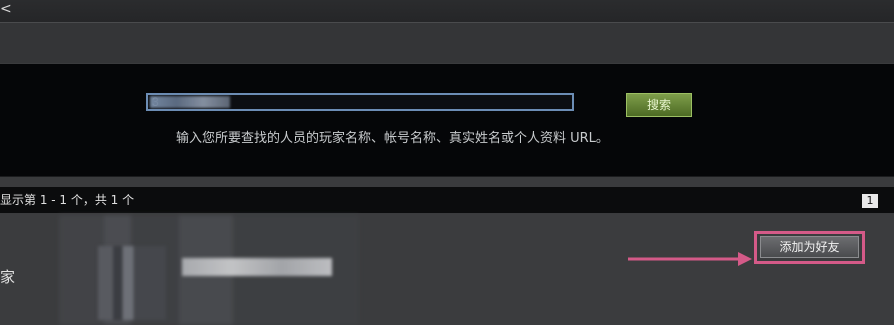  Describe the element at coordinates (257, 267) in the screenshot. I see `result-name-redaction` at that location.